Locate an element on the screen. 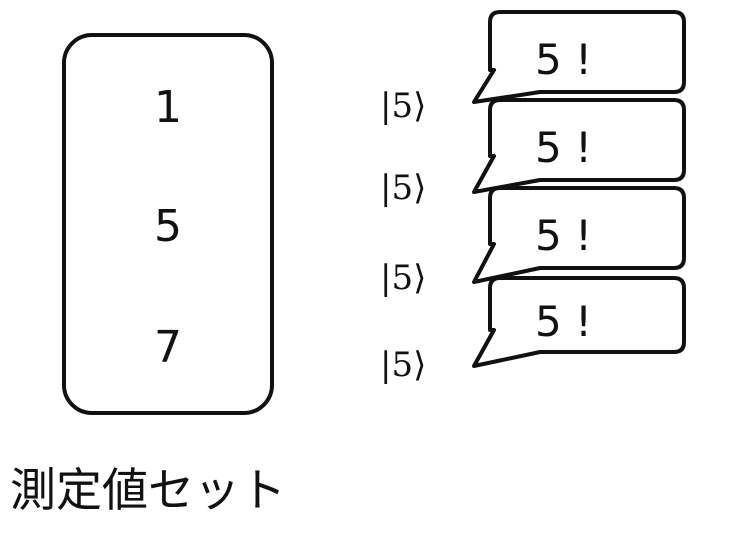  measurement-value: 5 is located at coordinates (168, 226).